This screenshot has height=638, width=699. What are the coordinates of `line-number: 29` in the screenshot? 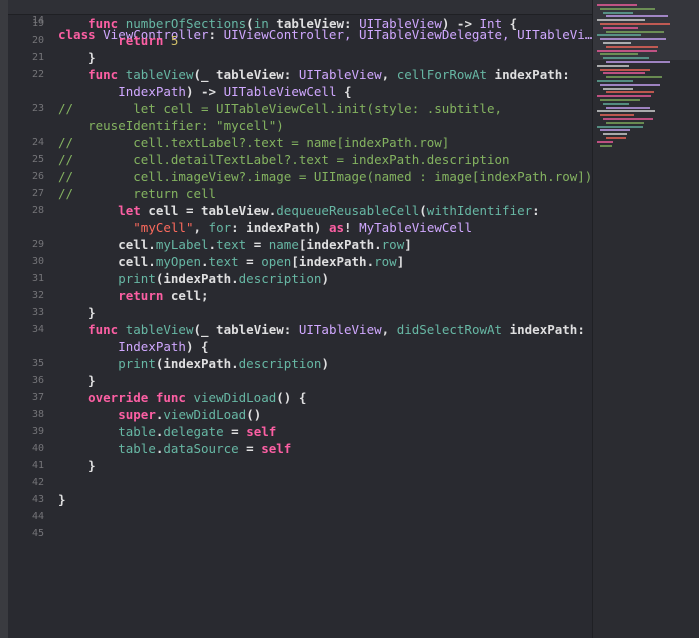 It's located at (37, 244).